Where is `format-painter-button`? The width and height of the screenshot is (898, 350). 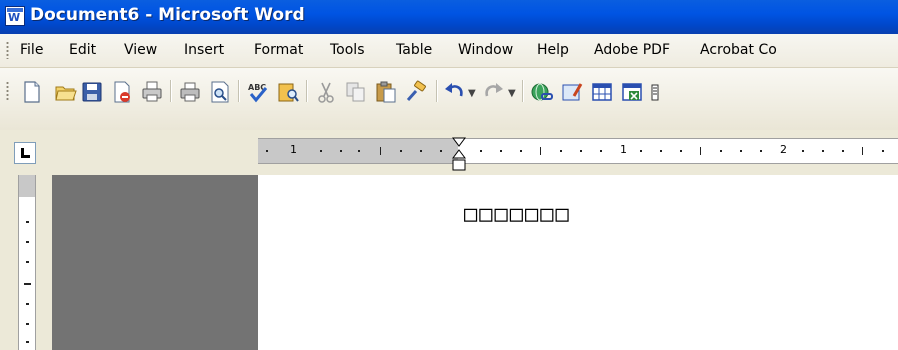
format-painter-button is located at coordinates (416, 92).